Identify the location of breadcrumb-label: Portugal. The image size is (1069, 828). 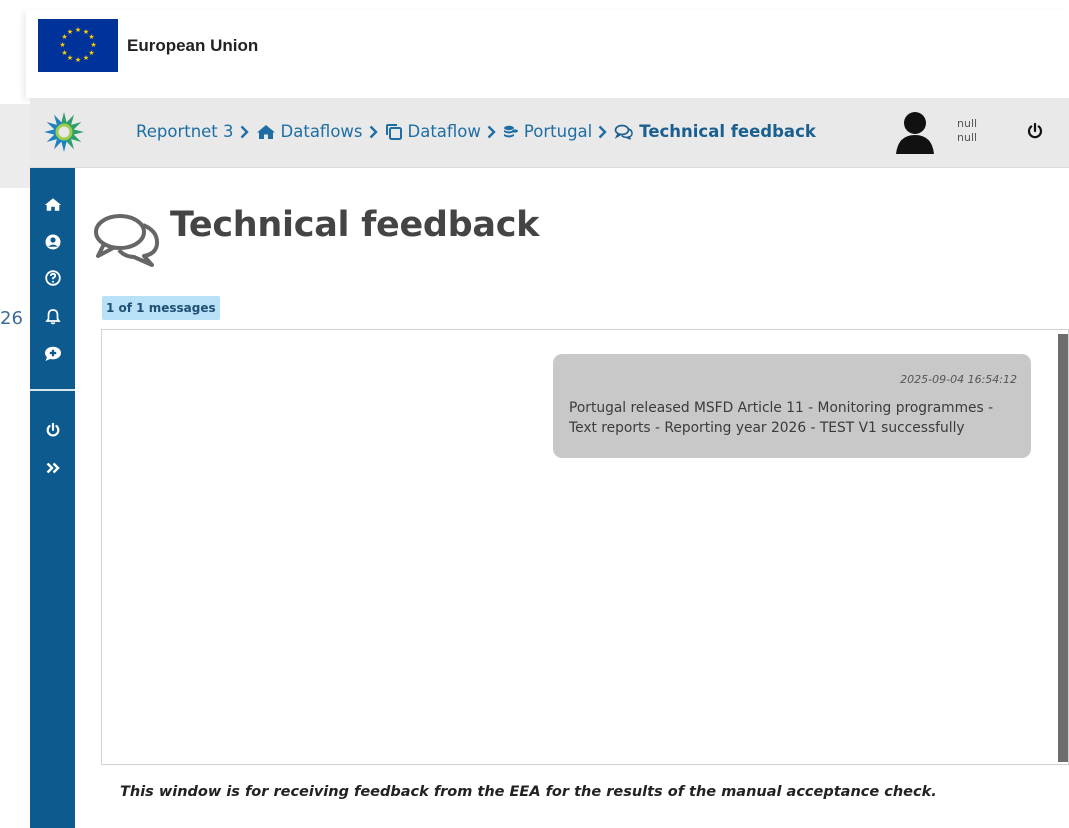
(558, 131).